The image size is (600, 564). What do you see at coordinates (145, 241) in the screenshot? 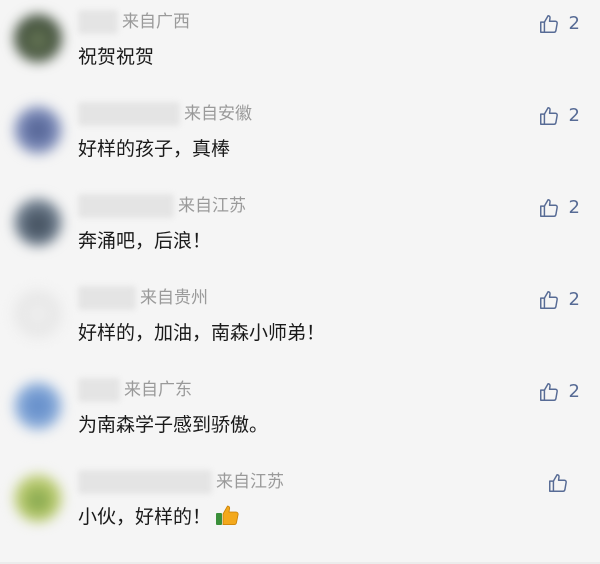
I see `comment-text: 奔涌吧，后浪！` at bounding box center [145, 241].